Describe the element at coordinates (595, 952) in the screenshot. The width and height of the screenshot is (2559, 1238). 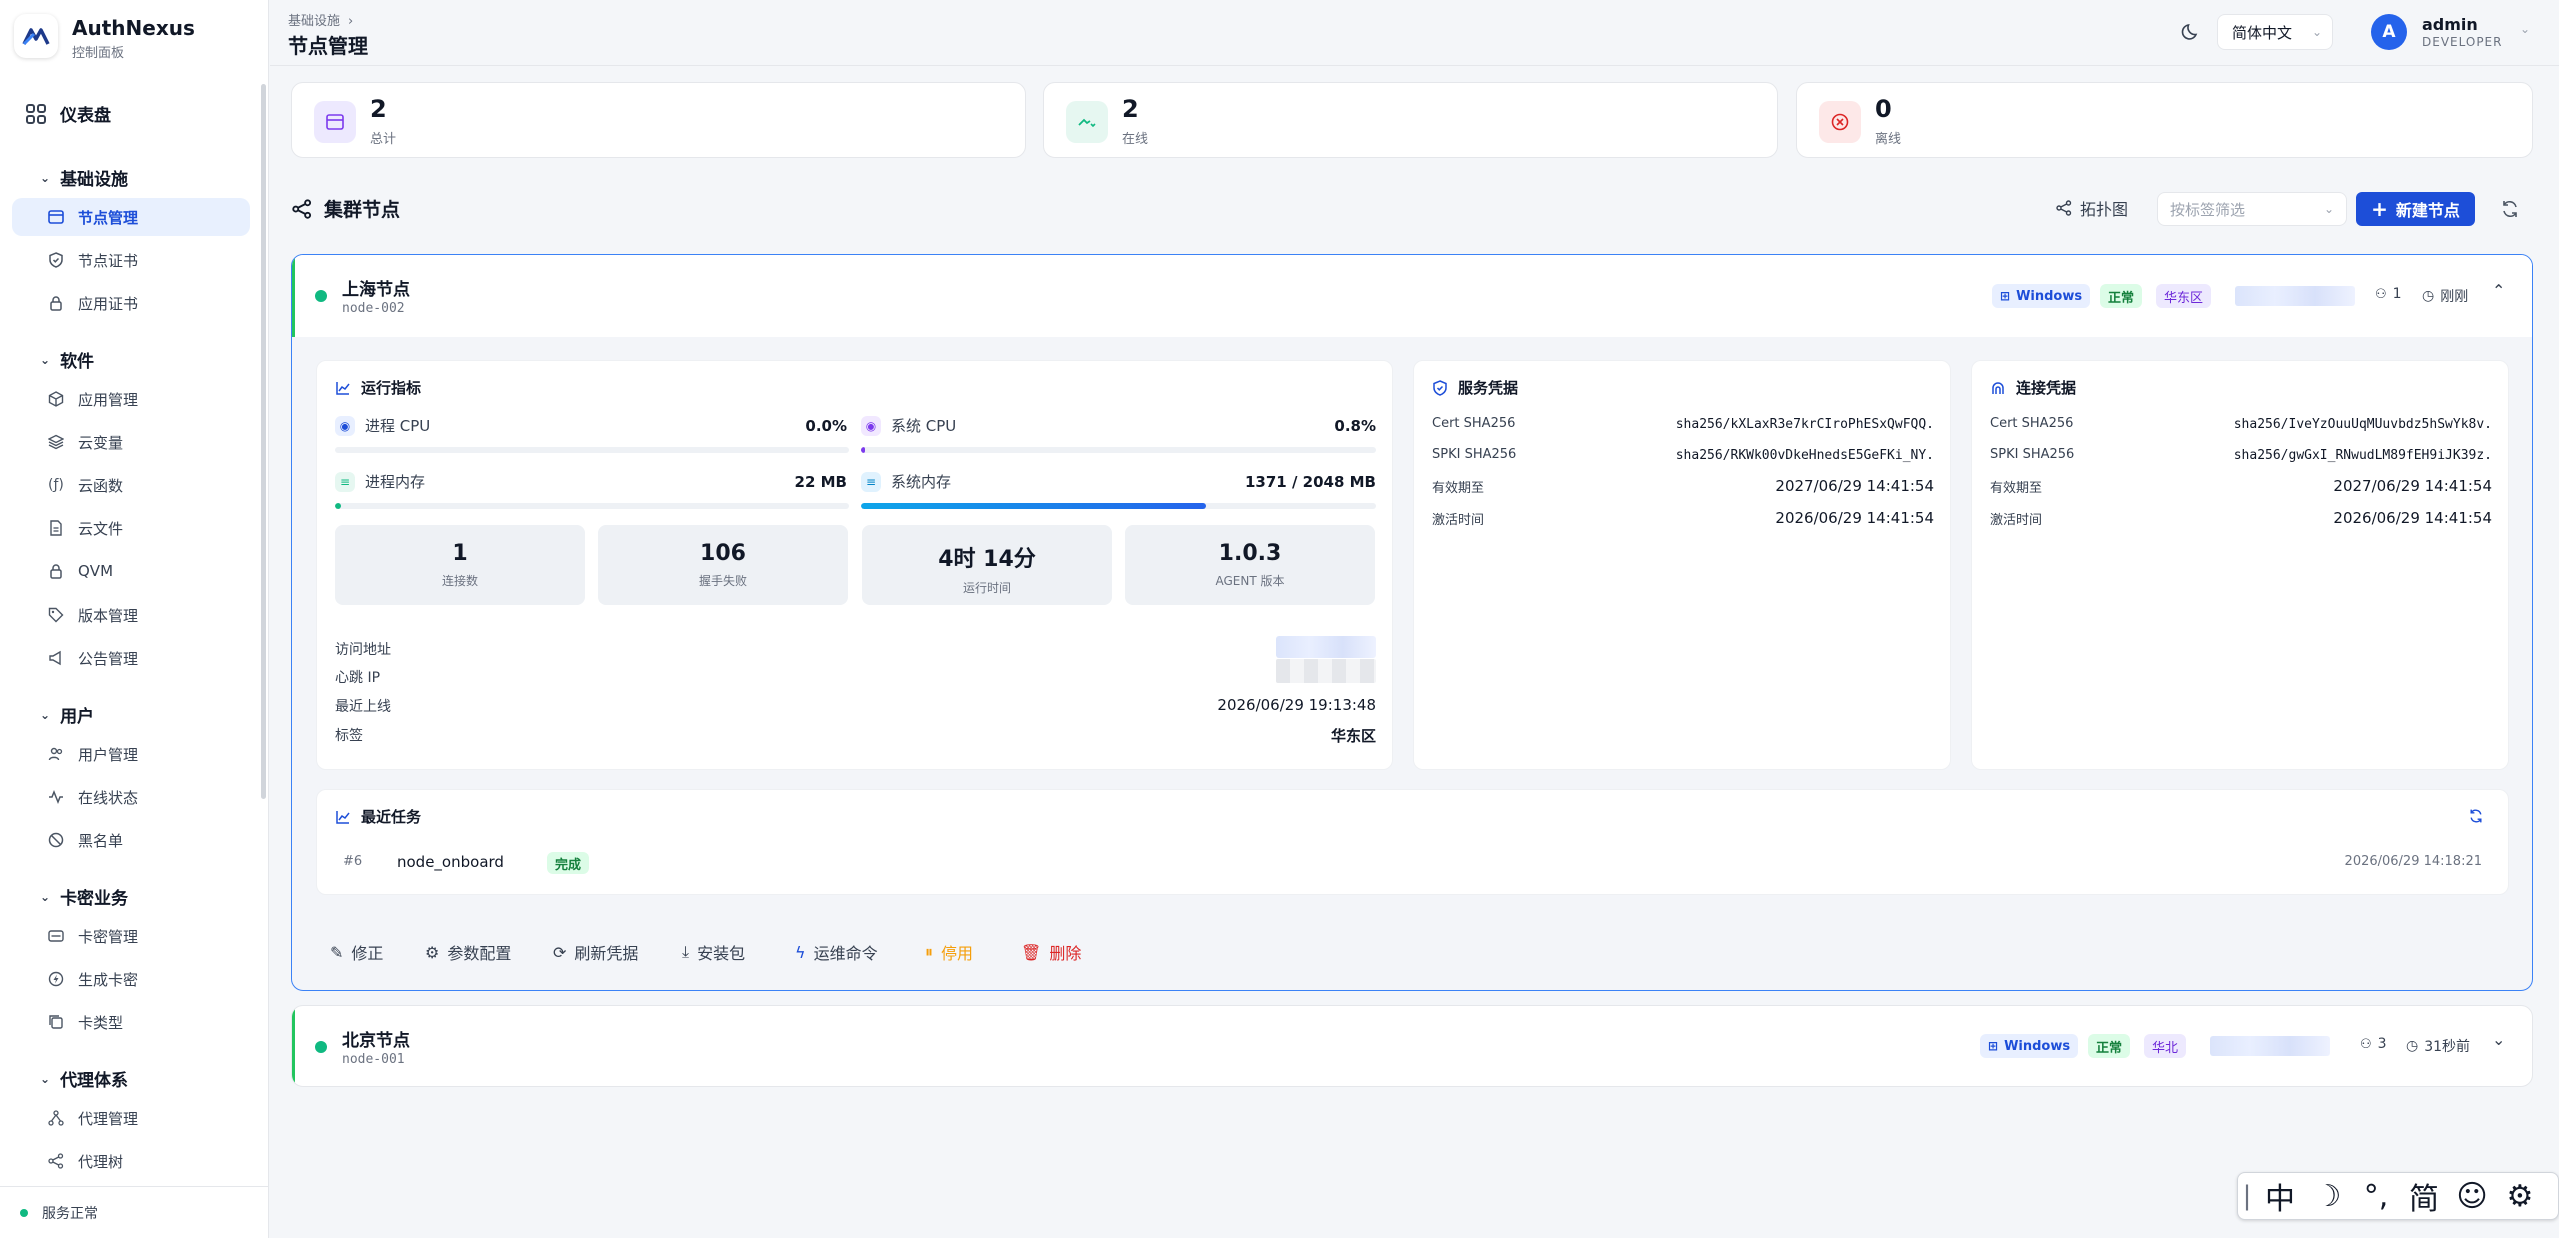
I see `refresh-credentials-button: ⟳ 刷新凭据` at that location.